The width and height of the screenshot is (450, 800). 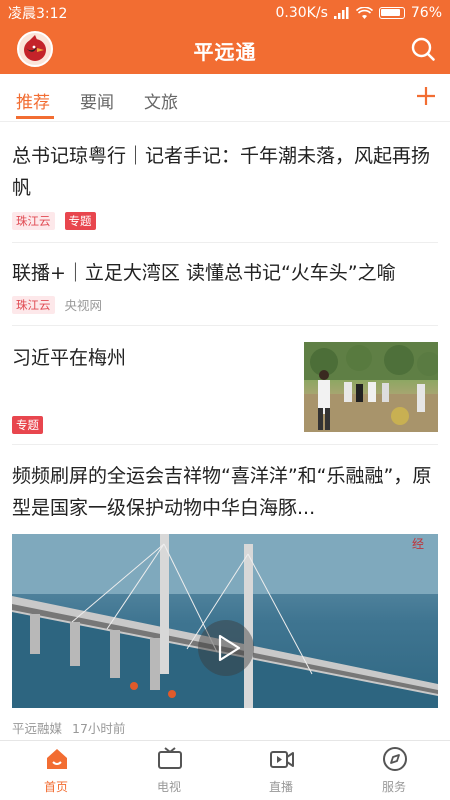 What do you see at coordinates (204, 273) in the screenshot?
I see `news-title: 联播+｜立足大湾区 读懂总书记“火车头”之喻` at bounding box center [204, 273].